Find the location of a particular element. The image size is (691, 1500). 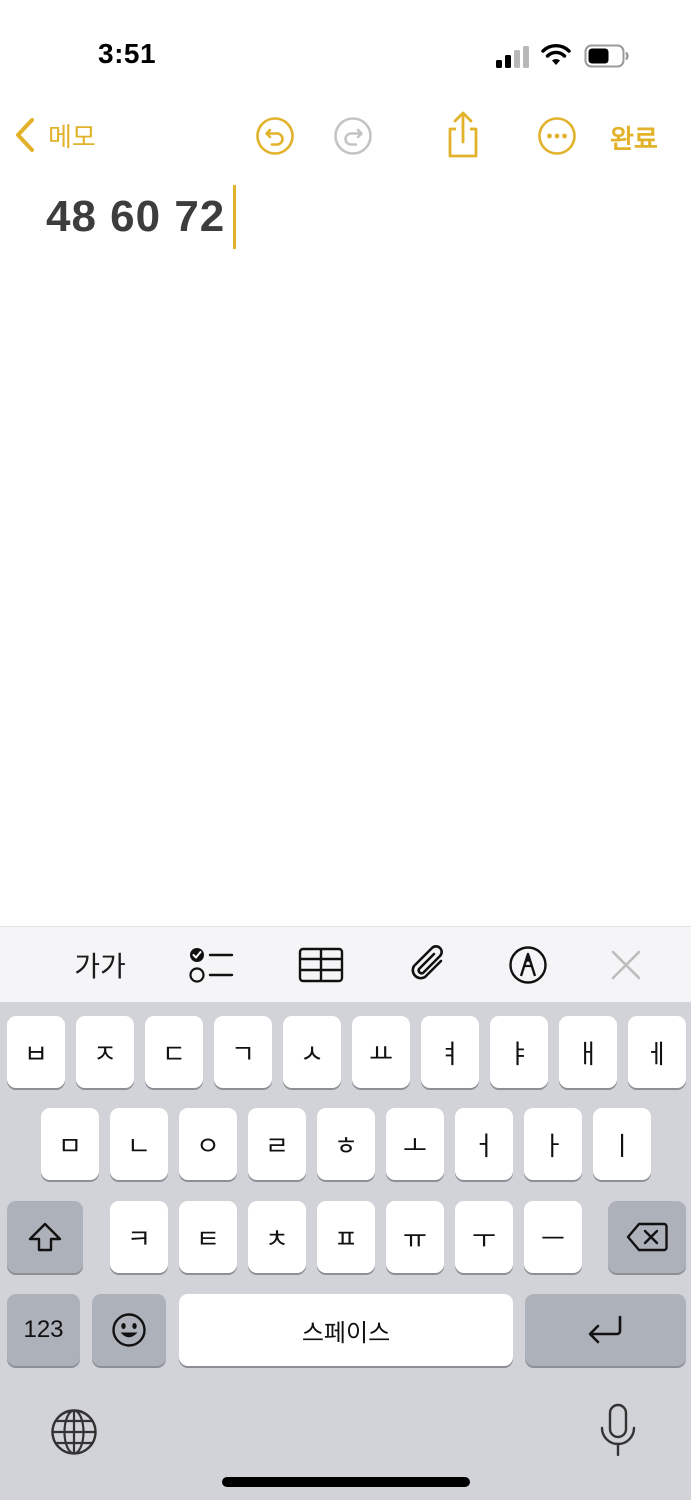

key: ㅋ is located at coordinates (139, 1237).